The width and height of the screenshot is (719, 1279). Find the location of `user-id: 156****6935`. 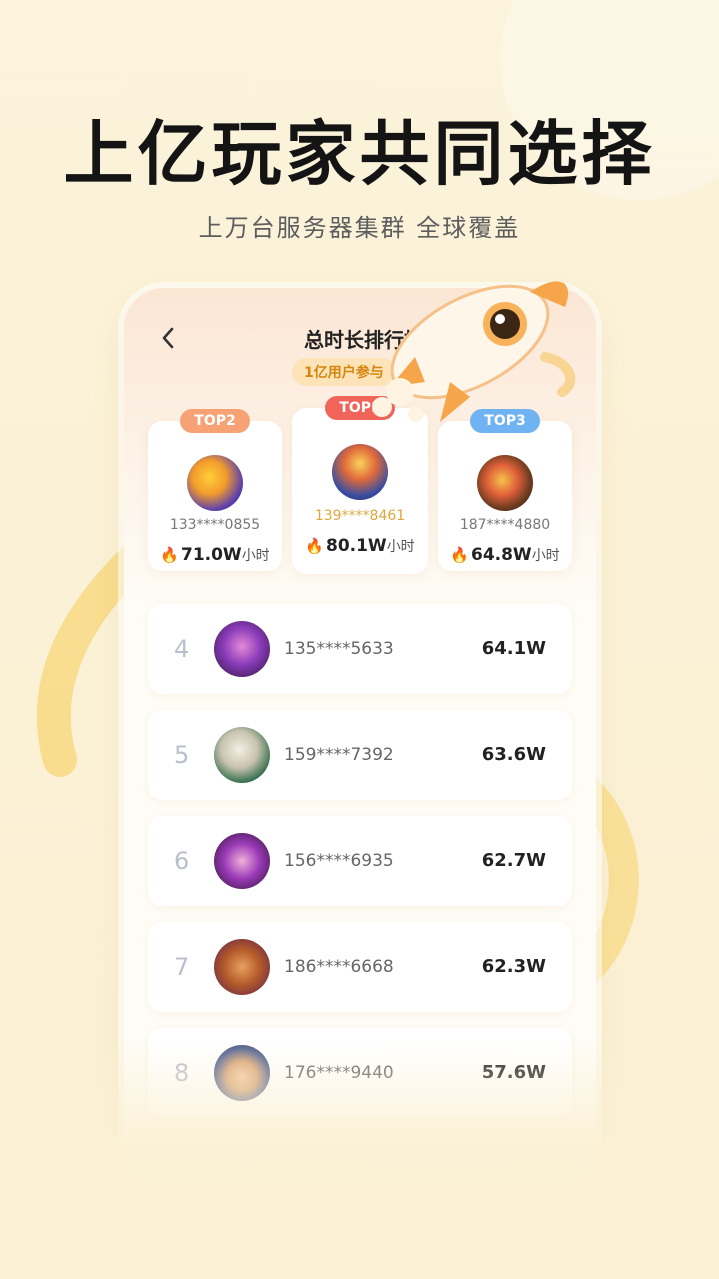

user-id: 156****6935 is located at coordinates (339, 861).